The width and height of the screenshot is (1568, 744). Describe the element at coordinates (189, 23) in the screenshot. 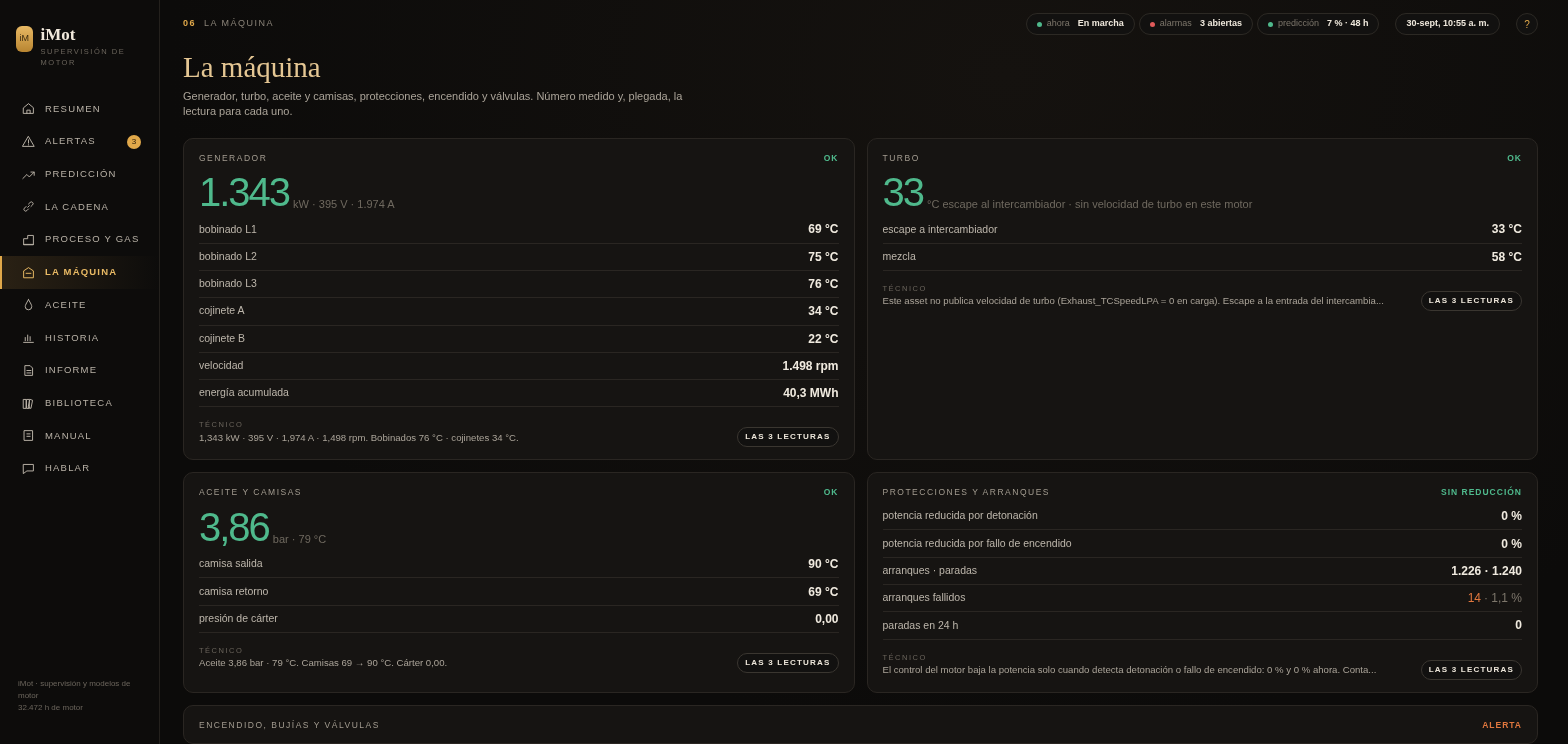

I see `breadcrumb-number: 06` at that location.